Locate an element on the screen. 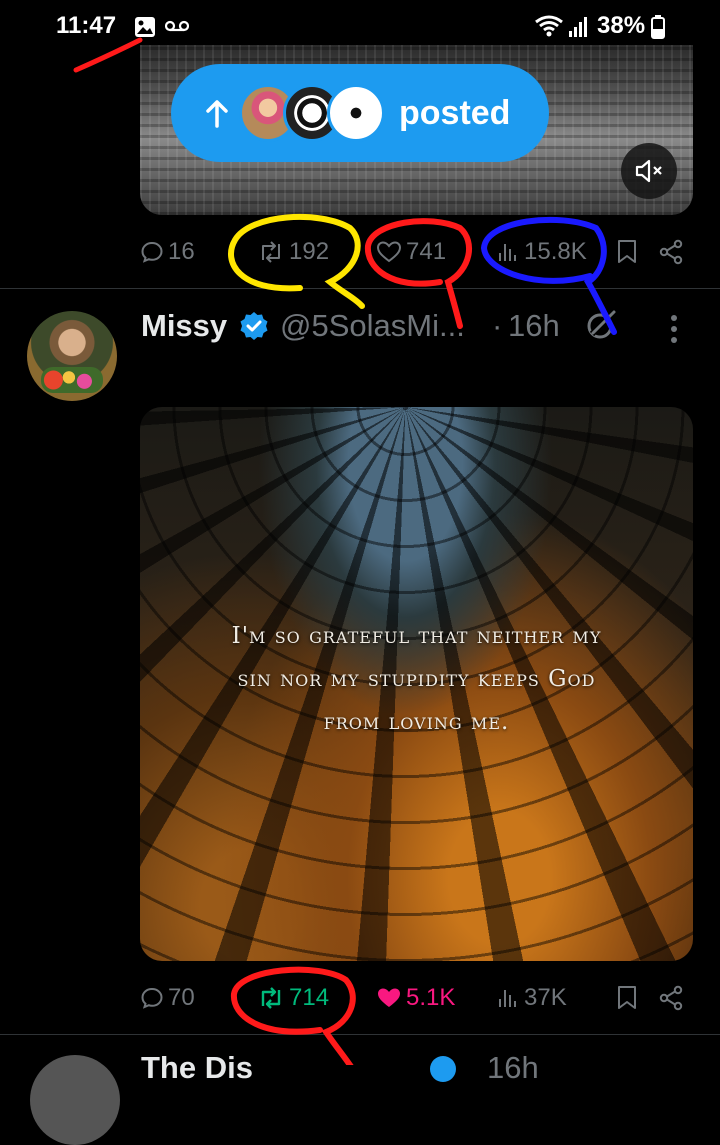 The height and width of the screenshot is (1145, 720). repost-count: 192 is located at coordinates (309, 251).